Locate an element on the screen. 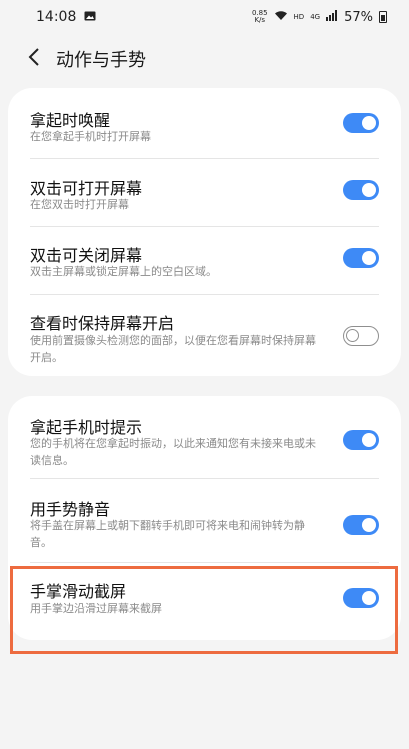 This screenshot has height=749, width=409. hd-badge: HD is located at coordinates (299, 17).